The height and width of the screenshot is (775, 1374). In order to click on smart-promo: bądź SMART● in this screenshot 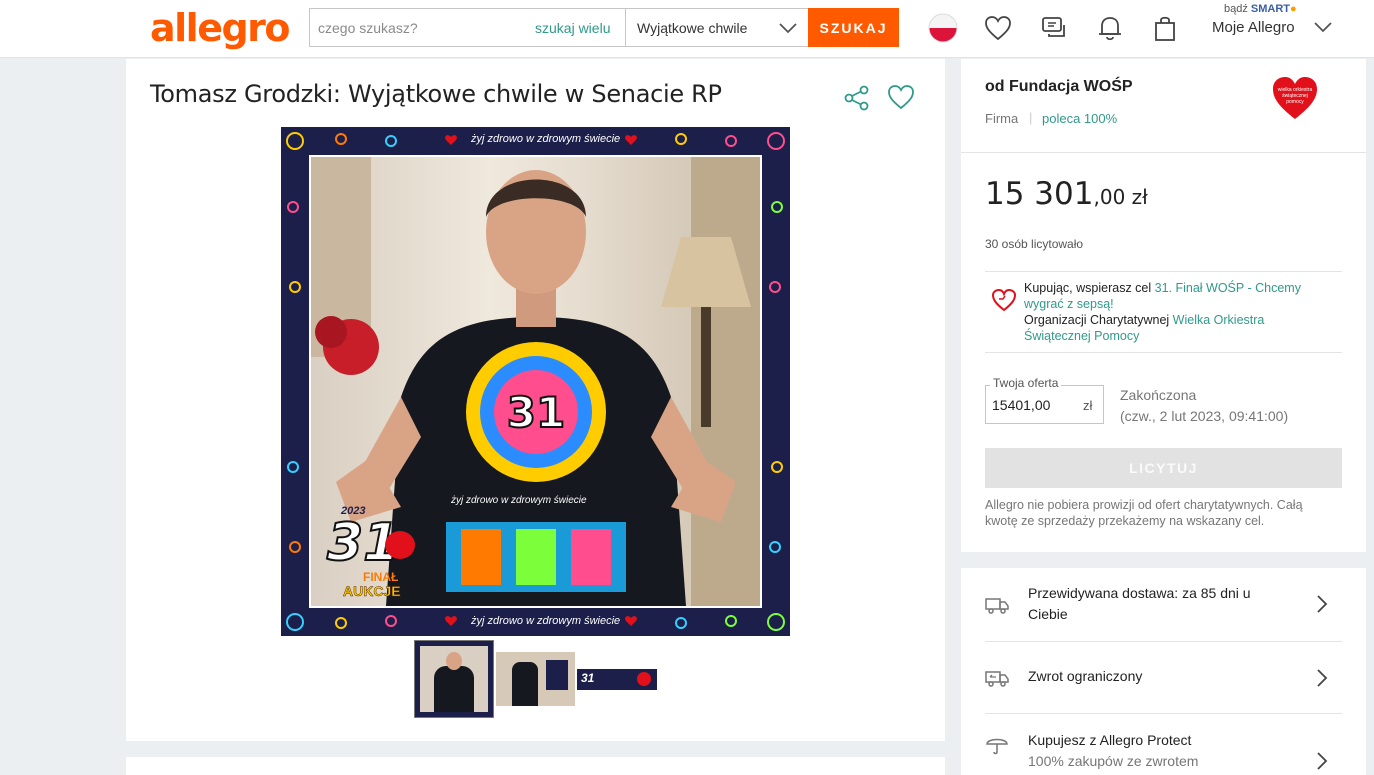, I will do `click(1260, 9)`.